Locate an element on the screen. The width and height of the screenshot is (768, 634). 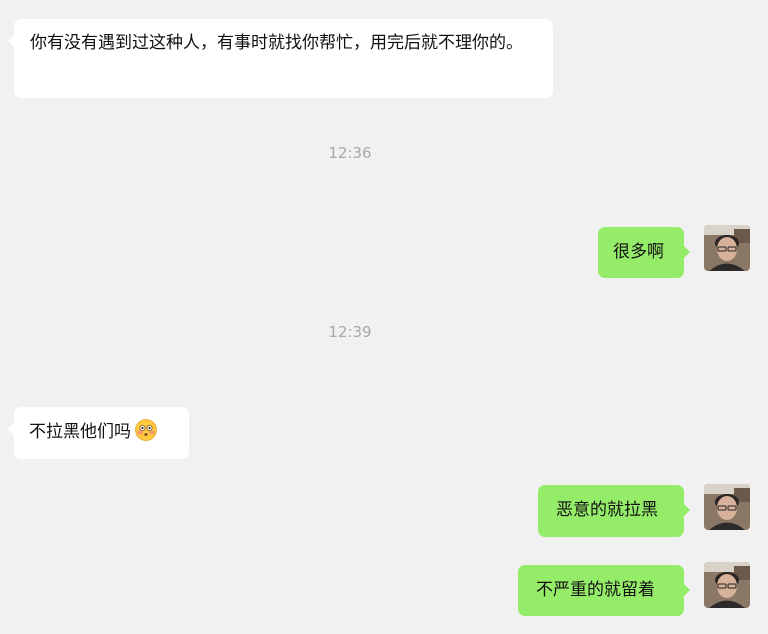
message-text: 不拉黑他们吗 is located at coordinates (80, 432).